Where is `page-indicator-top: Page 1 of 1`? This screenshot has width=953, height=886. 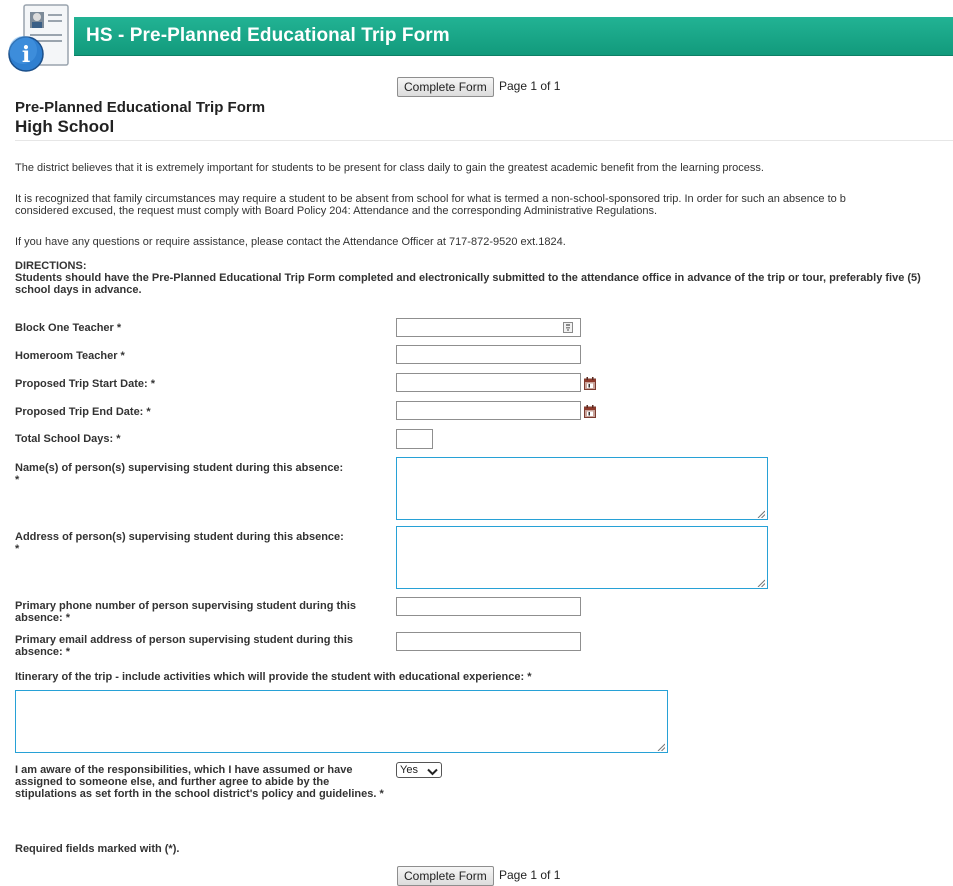
page-indicator-top: Page 1 of 1 is located at coordinates (530, 86).